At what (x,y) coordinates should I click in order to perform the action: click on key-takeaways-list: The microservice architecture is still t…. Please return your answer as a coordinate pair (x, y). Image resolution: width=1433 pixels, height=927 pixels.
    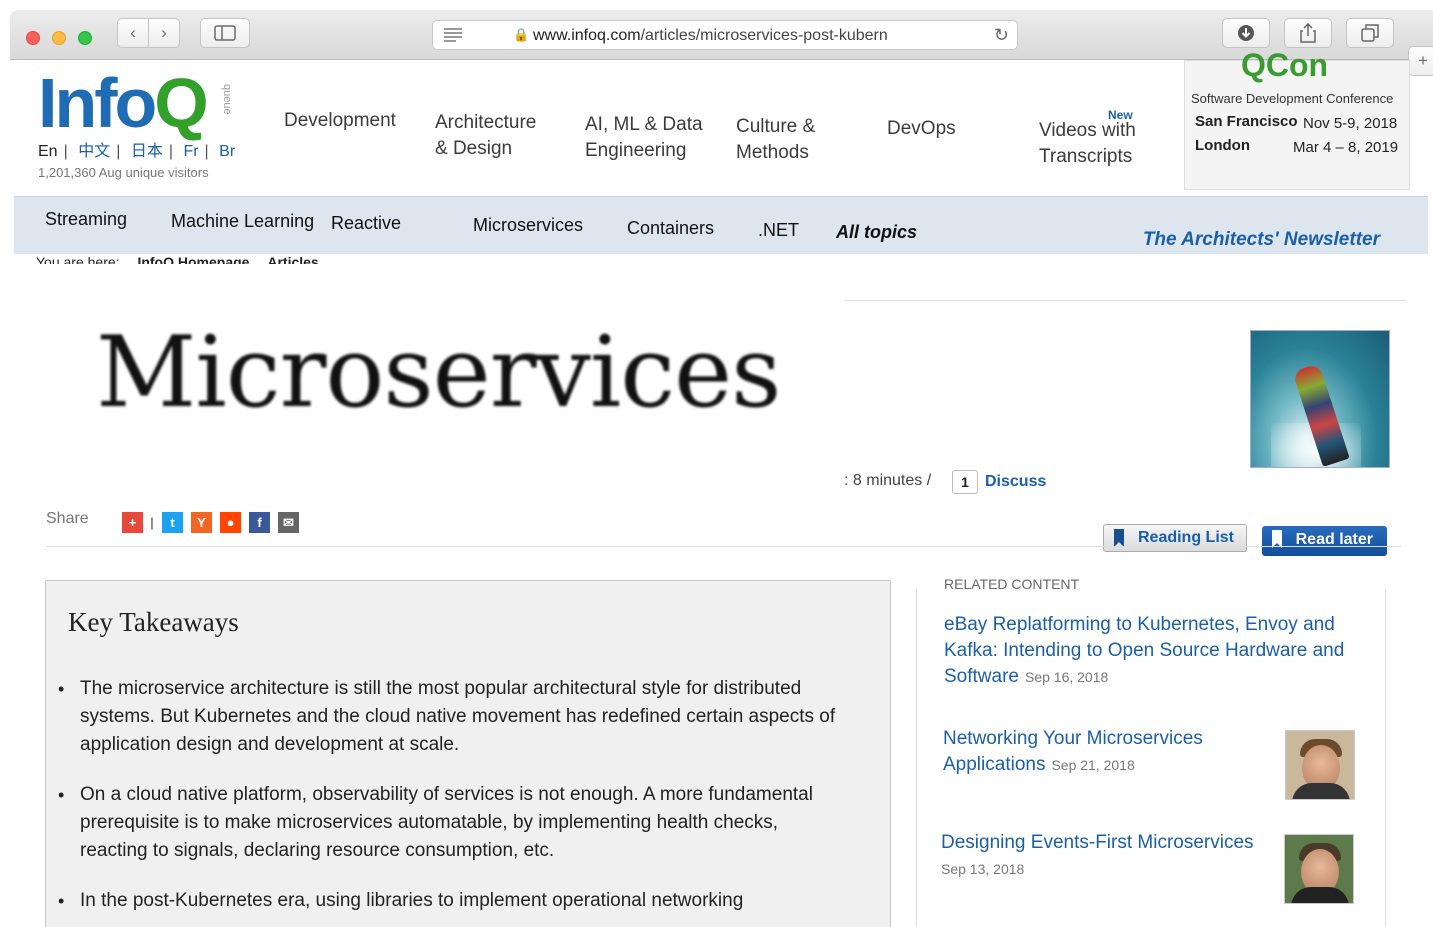
    Looking at the image, I should click on (449, 801).